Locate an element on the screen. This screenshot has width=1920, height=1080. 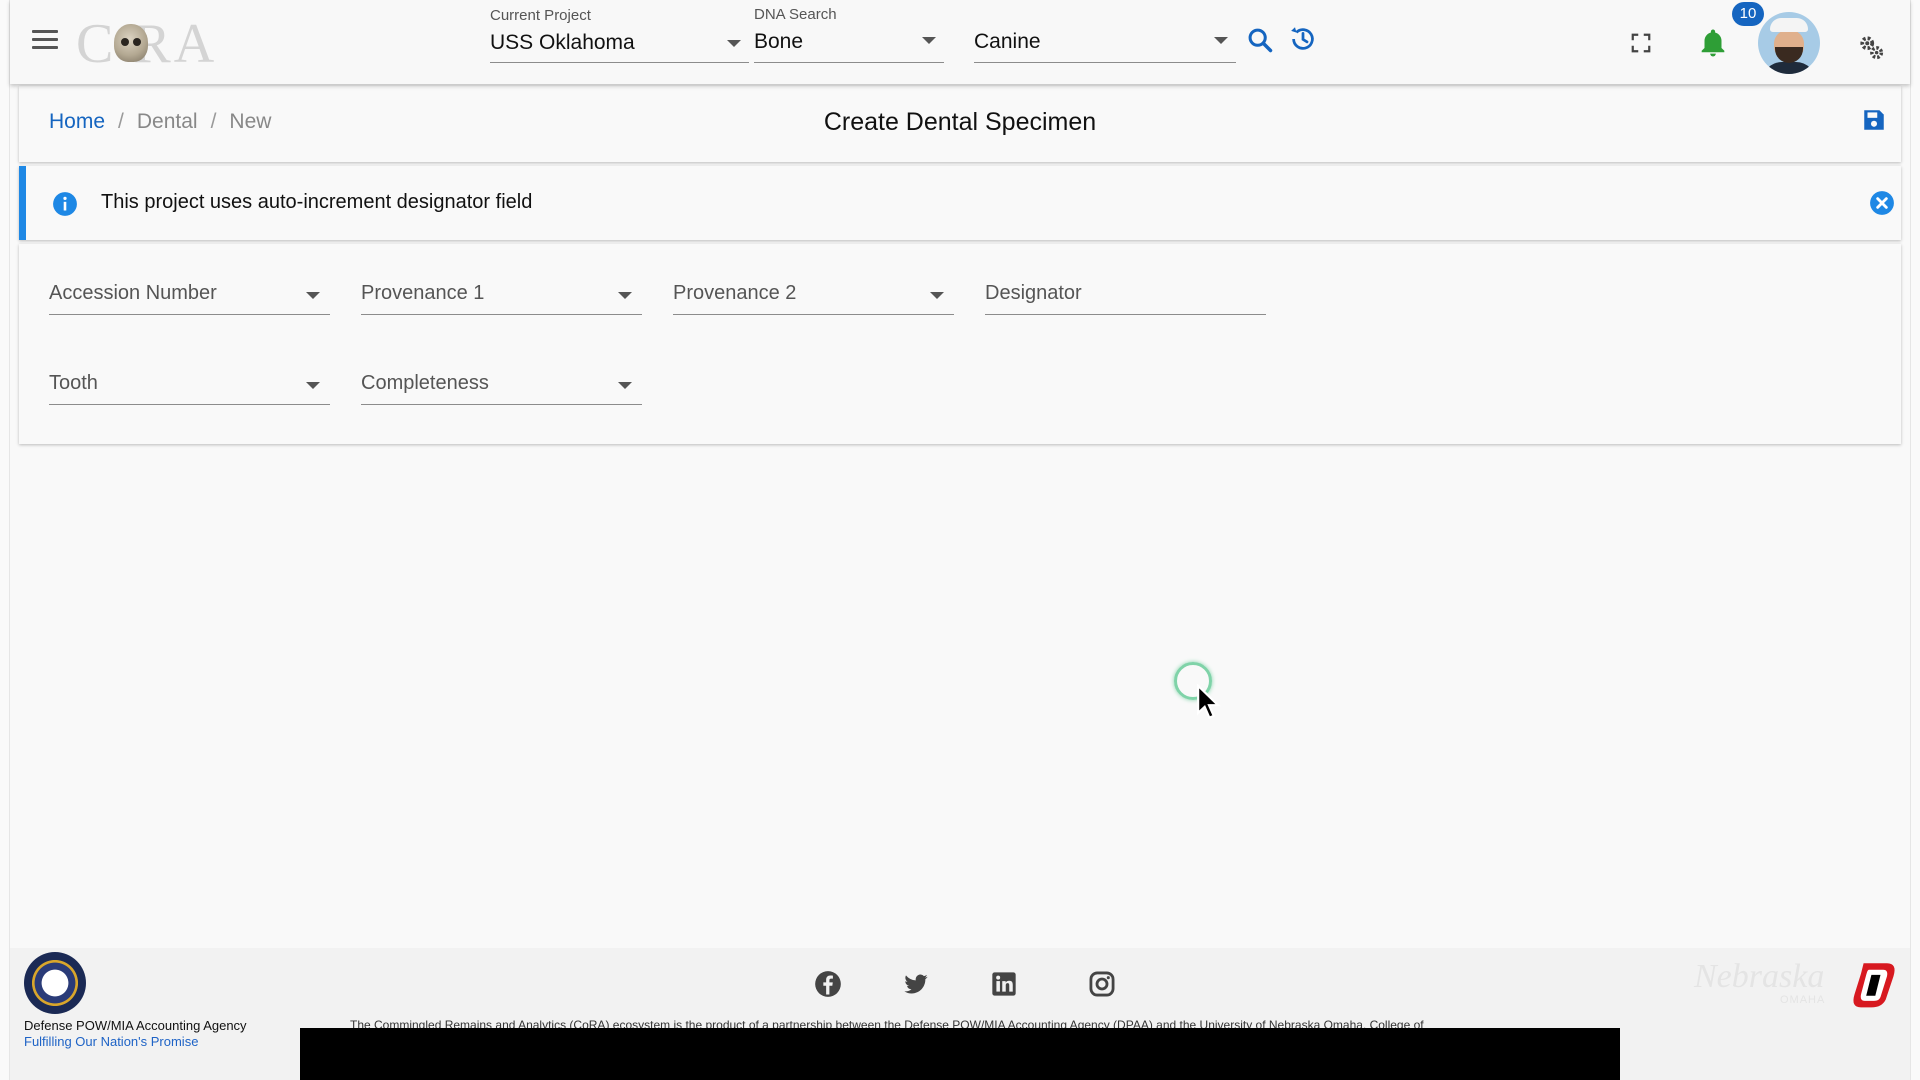
current-project-value: USS Oklahoma is located at coordinates (562, 42).